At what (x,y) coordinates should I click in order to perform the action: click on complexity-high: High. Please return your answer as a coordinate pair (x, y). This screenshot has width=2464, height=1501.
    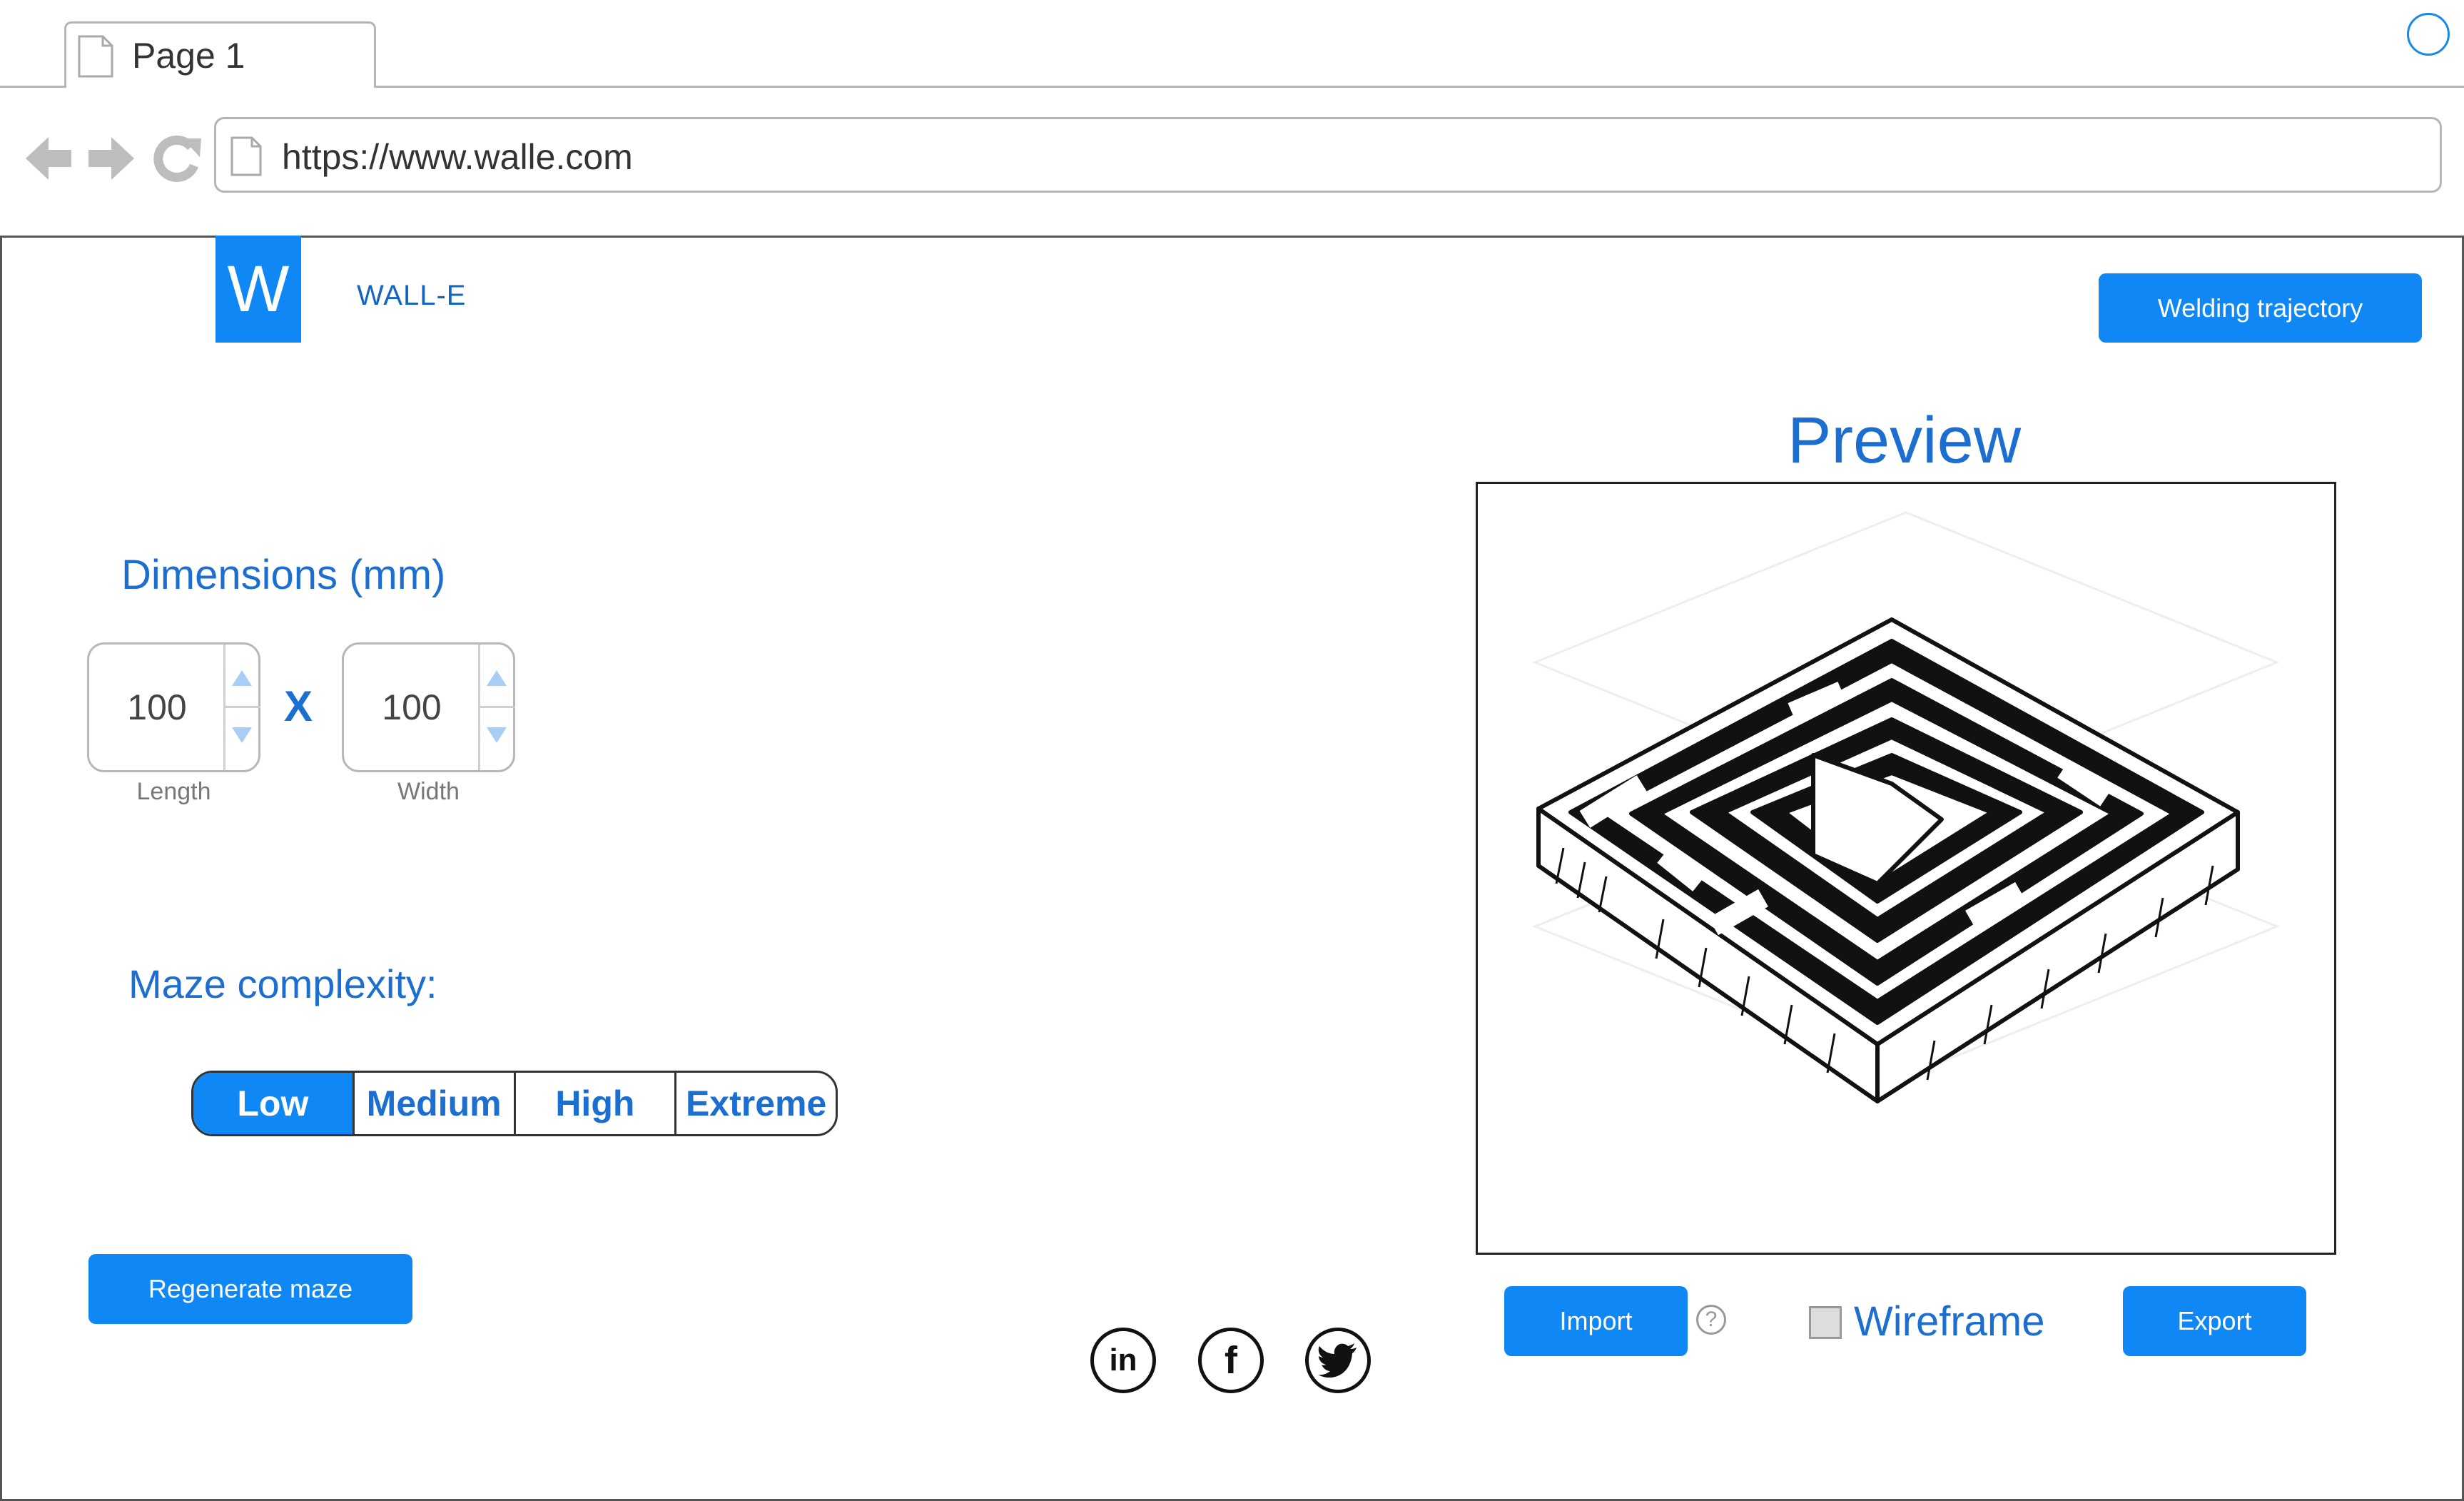
    Looking at the image, I should click on (594, 1103).